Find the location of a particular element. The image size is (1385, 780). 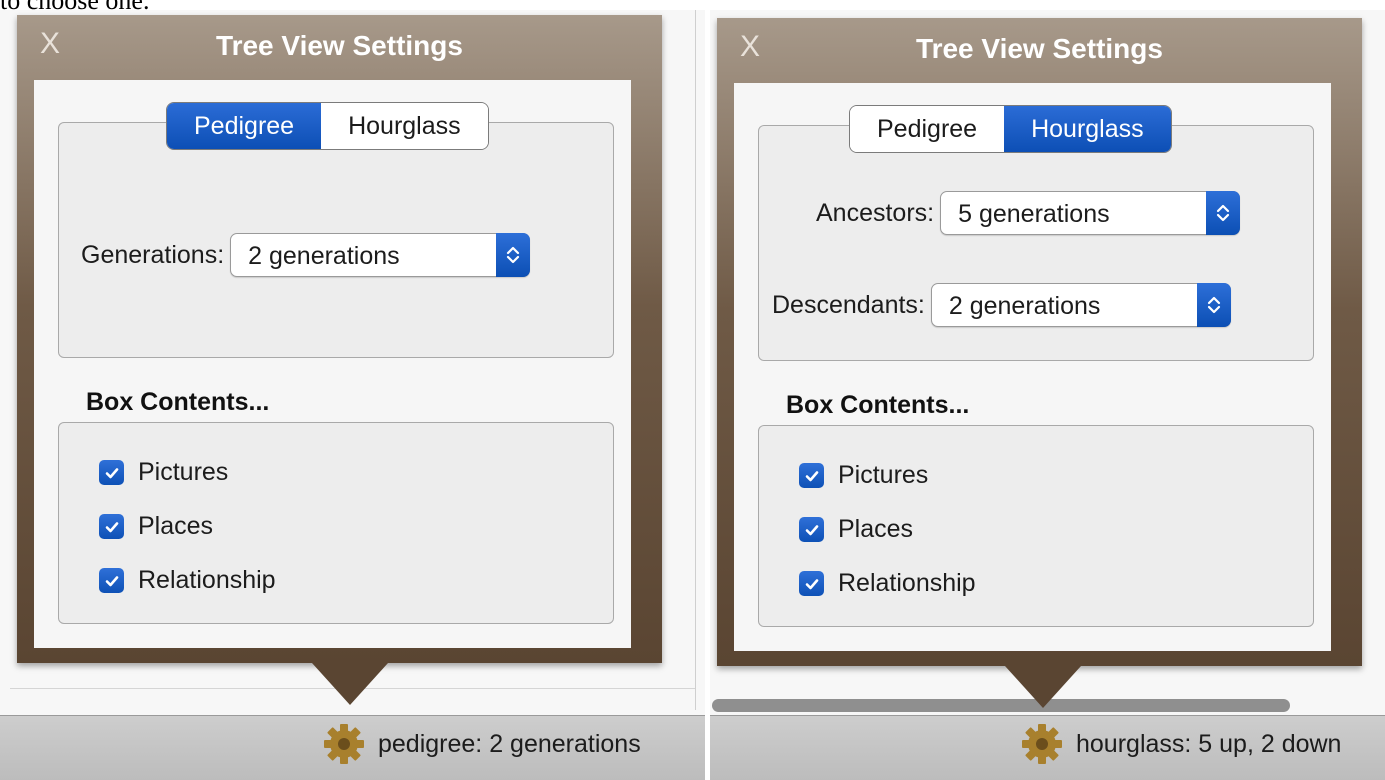

status-button: hourglass: 5 up, 2 down is located at coordinates (1180, 744).